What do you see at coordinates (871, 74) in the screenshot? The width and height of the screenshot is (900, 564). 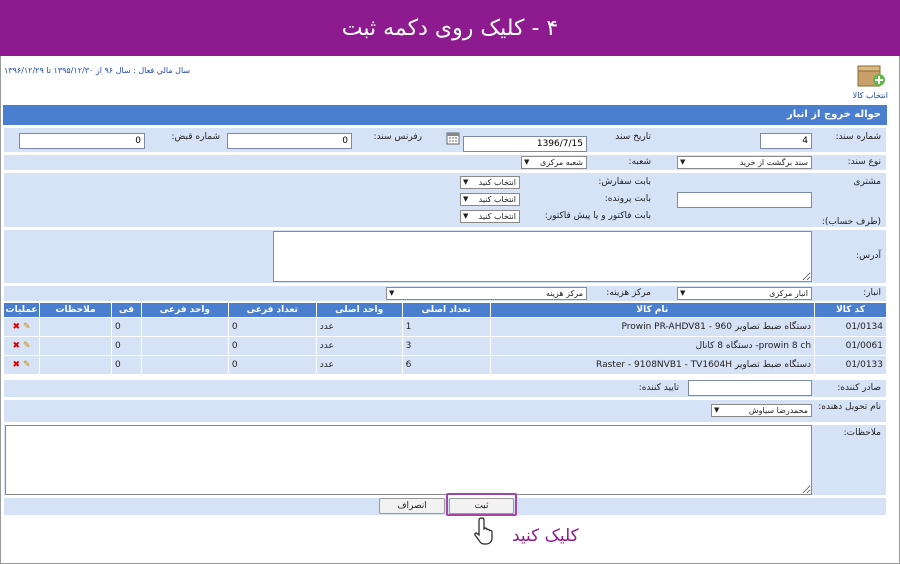 I see `package-icon` at bounding box center [871, 74].